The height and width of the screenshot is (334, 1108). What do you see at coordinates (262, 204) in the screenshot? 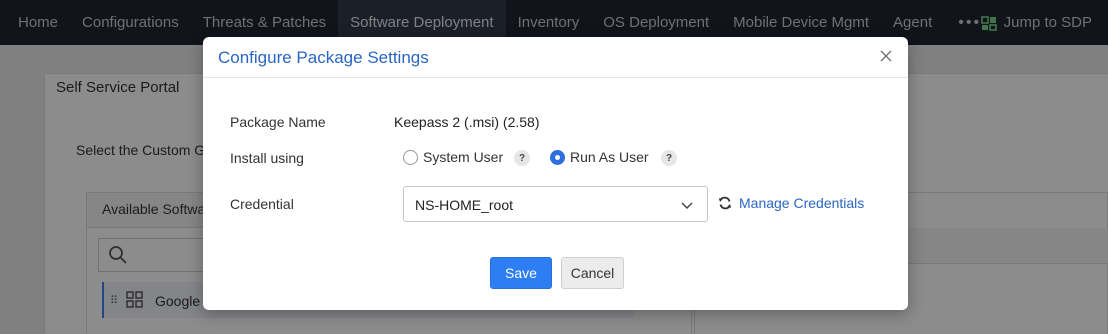
I see `credential-label: Credential` at bounding box center [262, 204].